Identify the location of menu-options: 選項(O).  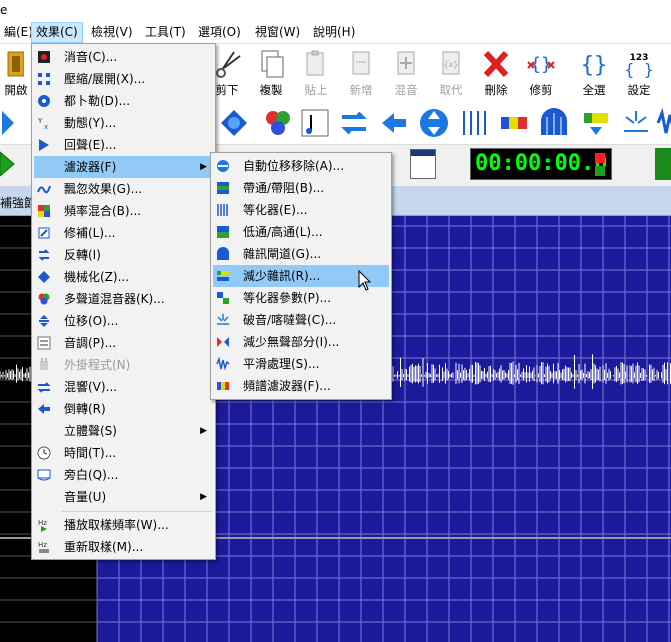
(219, 32).